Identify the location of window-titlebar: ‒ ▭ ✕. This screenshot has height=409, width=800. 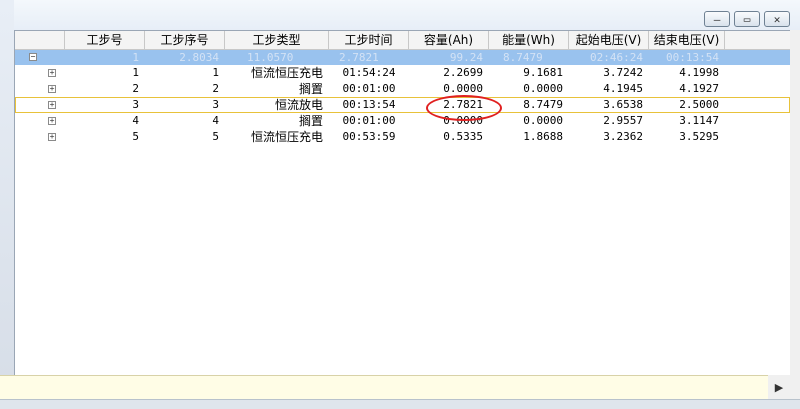
(407, 15).